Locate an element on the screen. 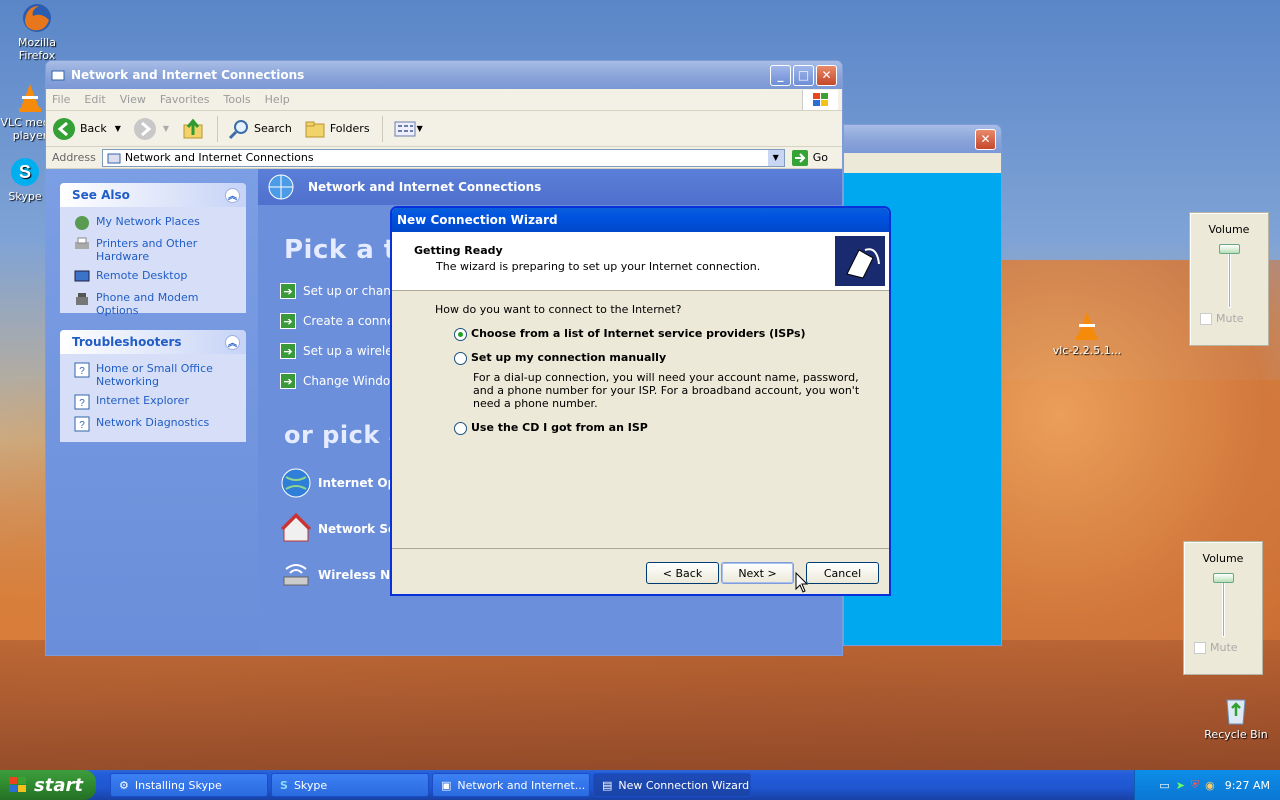 The height and width of the screenshot is (800, 1280). cp-internet-options: Internet Opt is located at coordinates (341, 483).